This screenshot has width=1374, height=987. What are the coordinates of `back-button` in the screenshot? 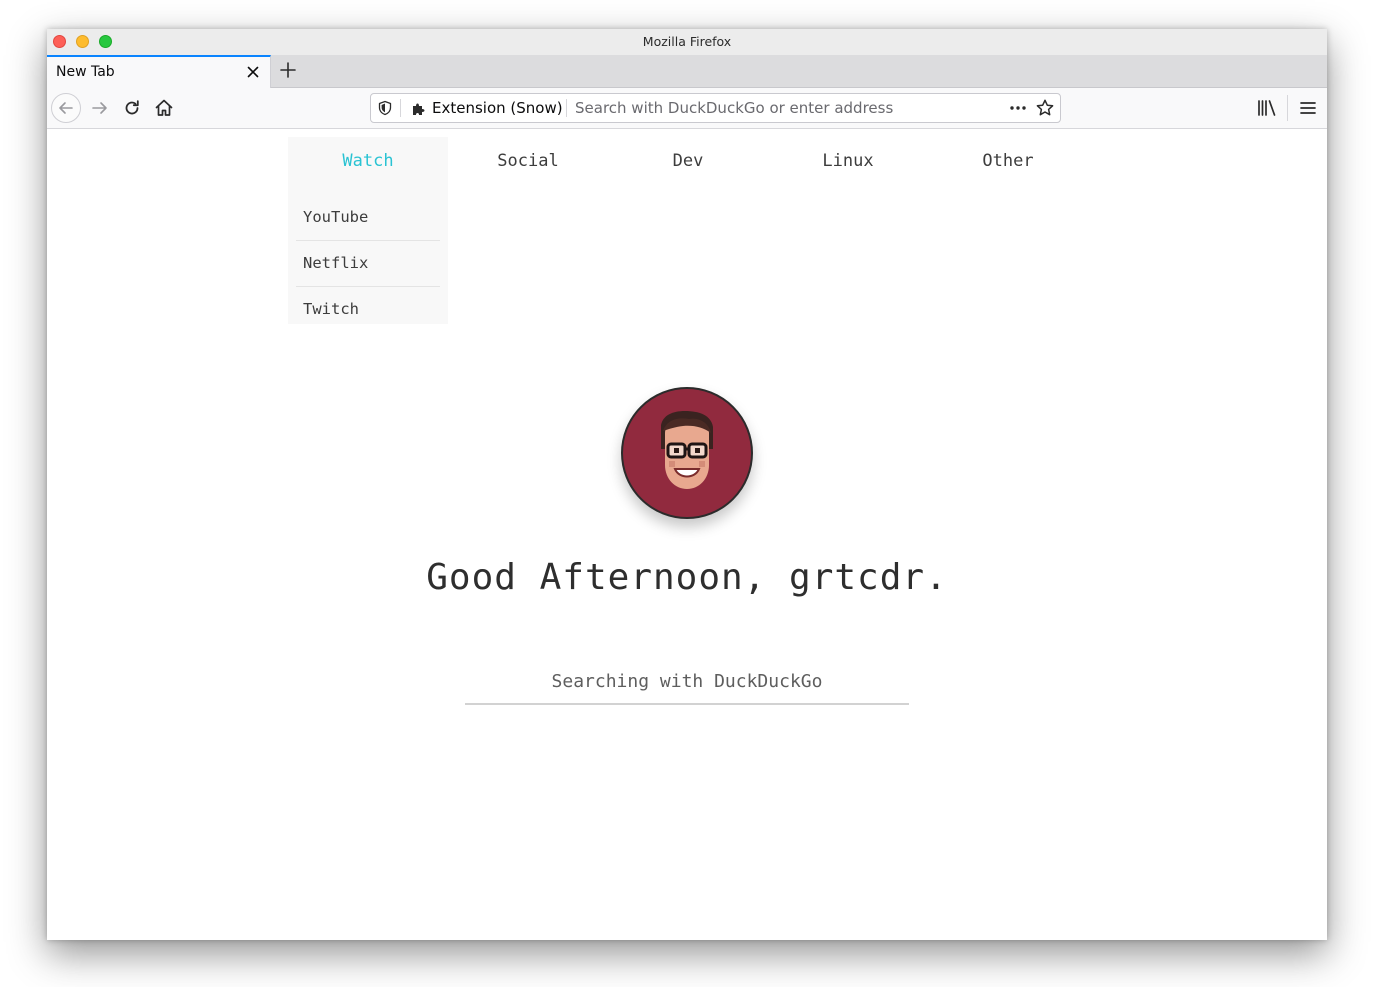 It's located at (66, 108).